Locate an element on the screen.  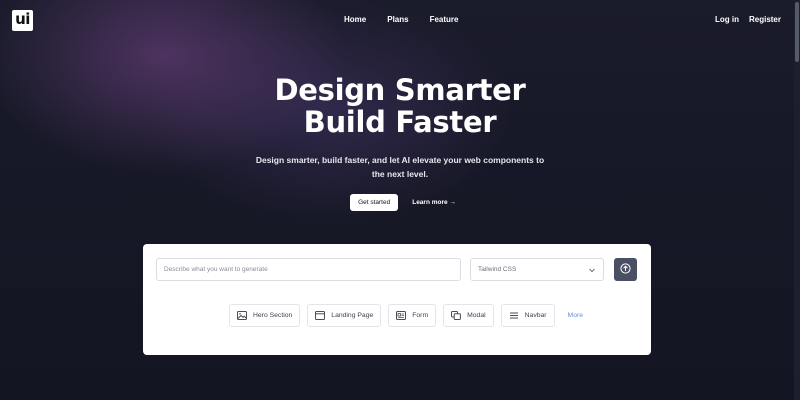
nav-link-feature: Feature is located at coordinates (444, 19).